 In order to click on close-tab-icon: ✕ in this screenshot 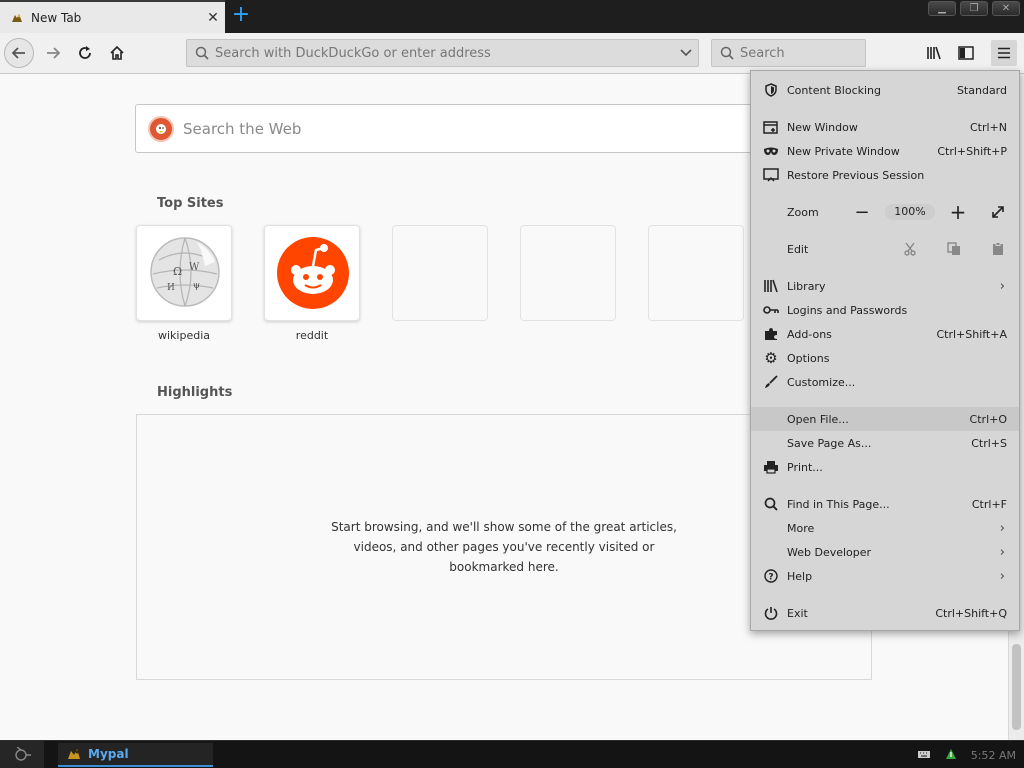, I will do `click(213, 18)`.